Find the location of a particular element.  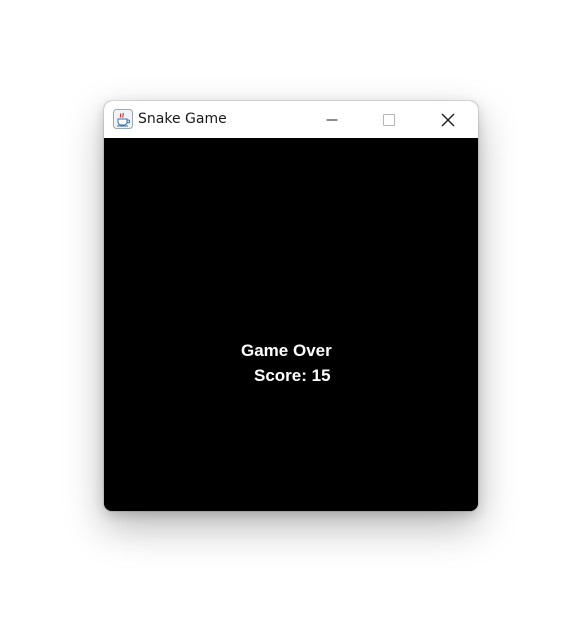

close-button is located at coordinates (448, 119).